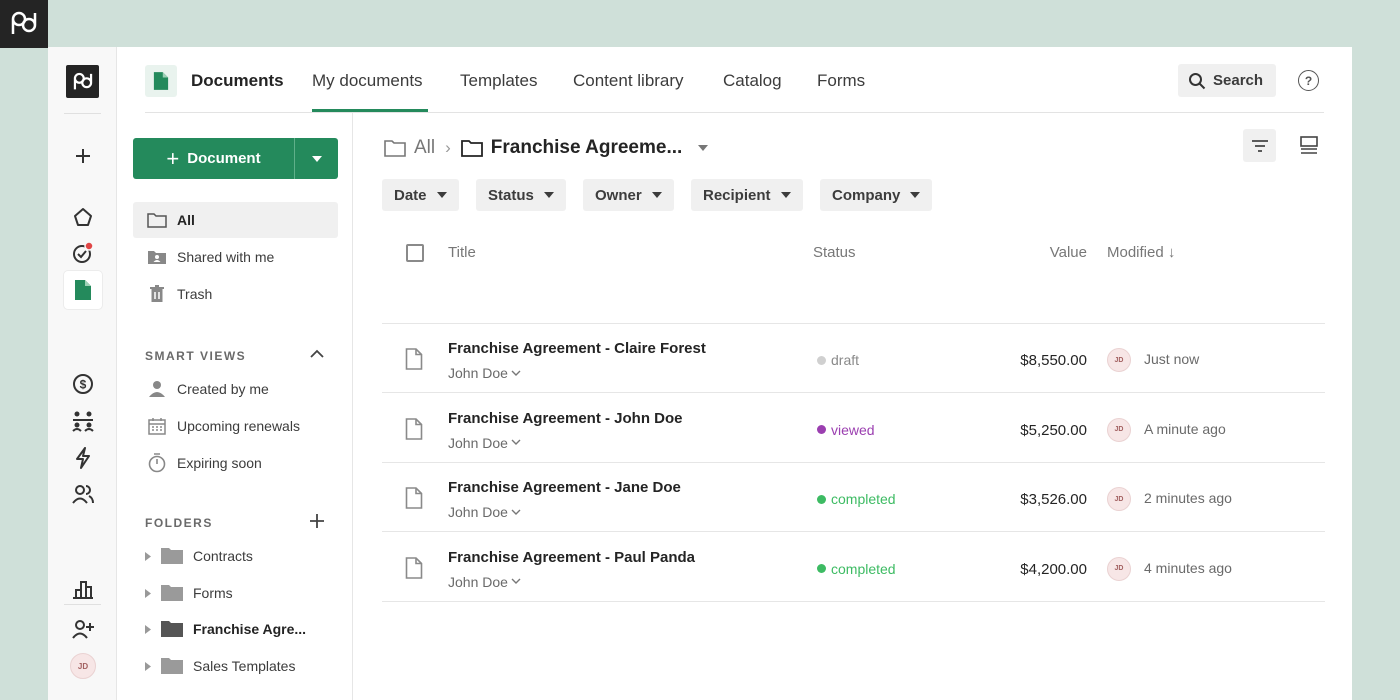  I want to click on rail-logo, so click(82, 81).